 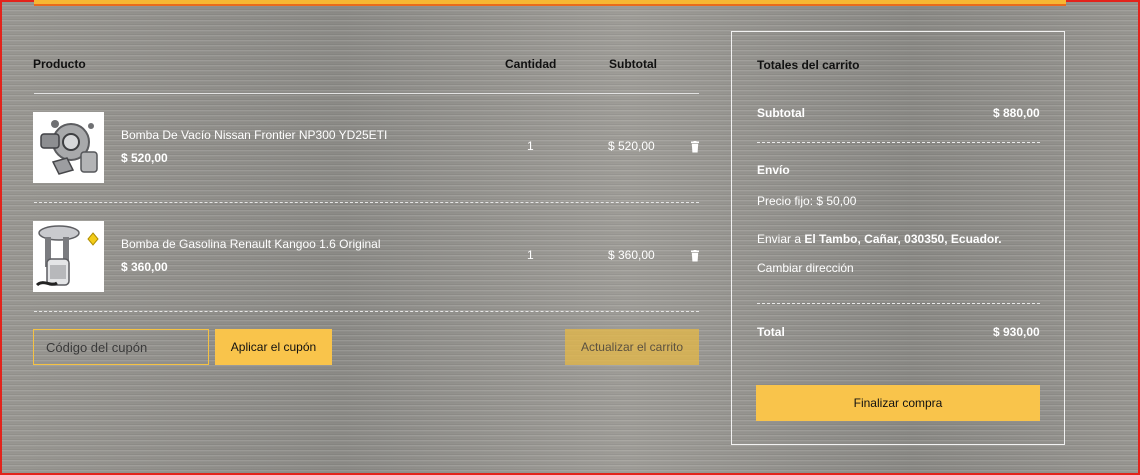 I want to click on top-accent-bar, so click(x=550, y=3).